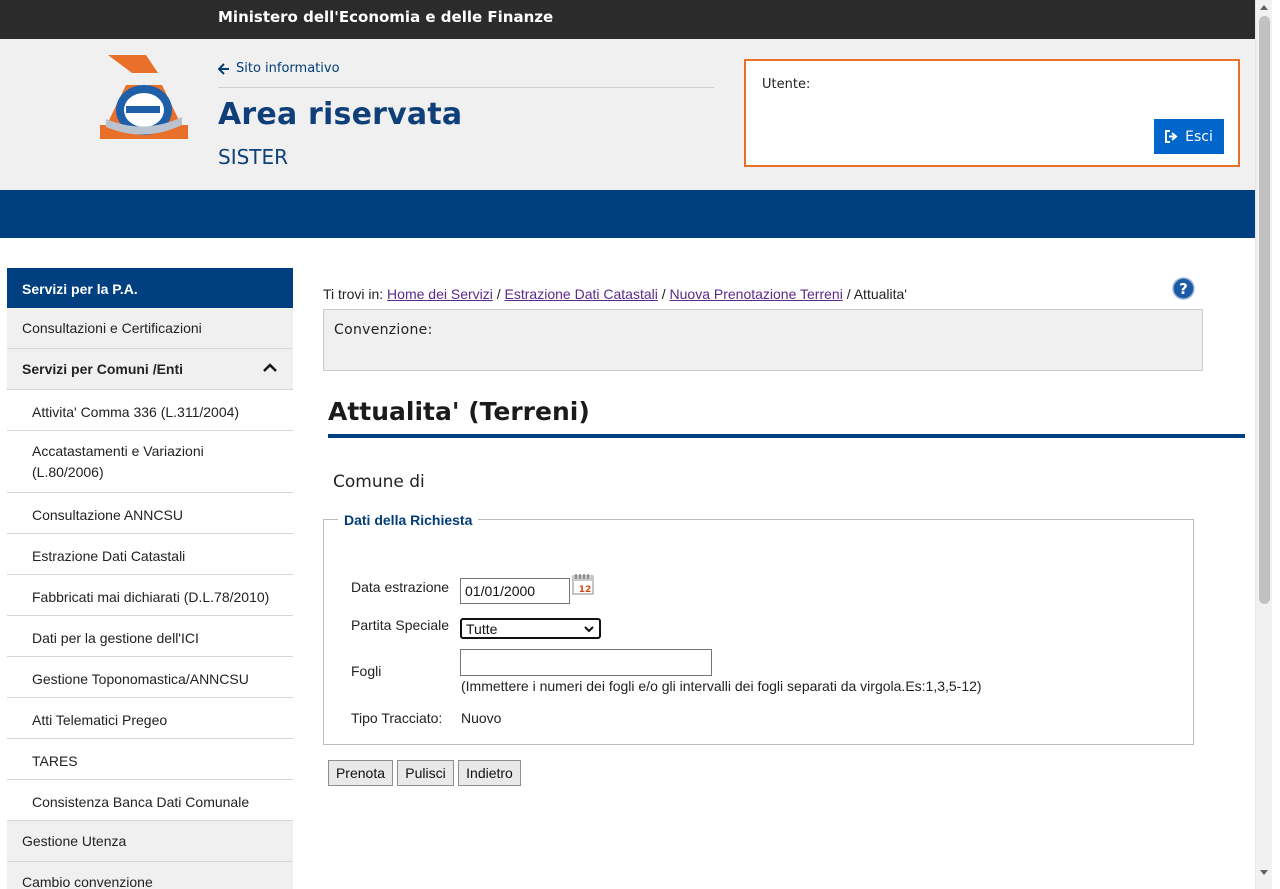  I want to click on breadcrumb-prefix: Ti trovi in:, so click(353, 294).